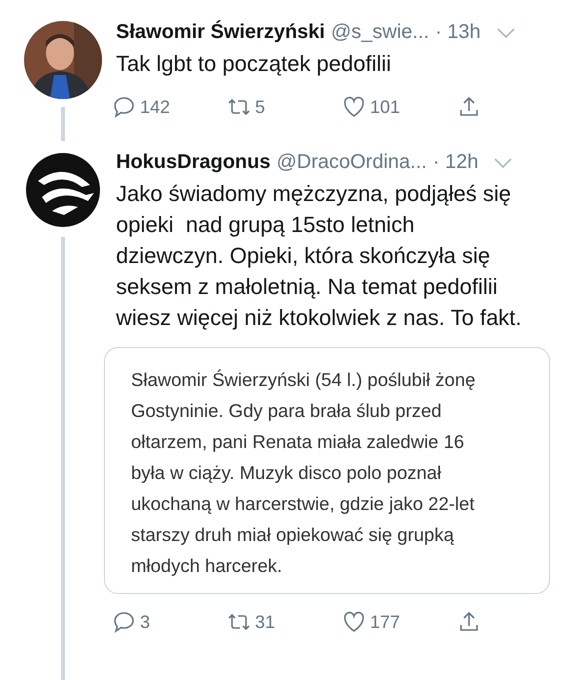  I want to click on user-name: Sławomir Świerzyński, so click(220, 32).